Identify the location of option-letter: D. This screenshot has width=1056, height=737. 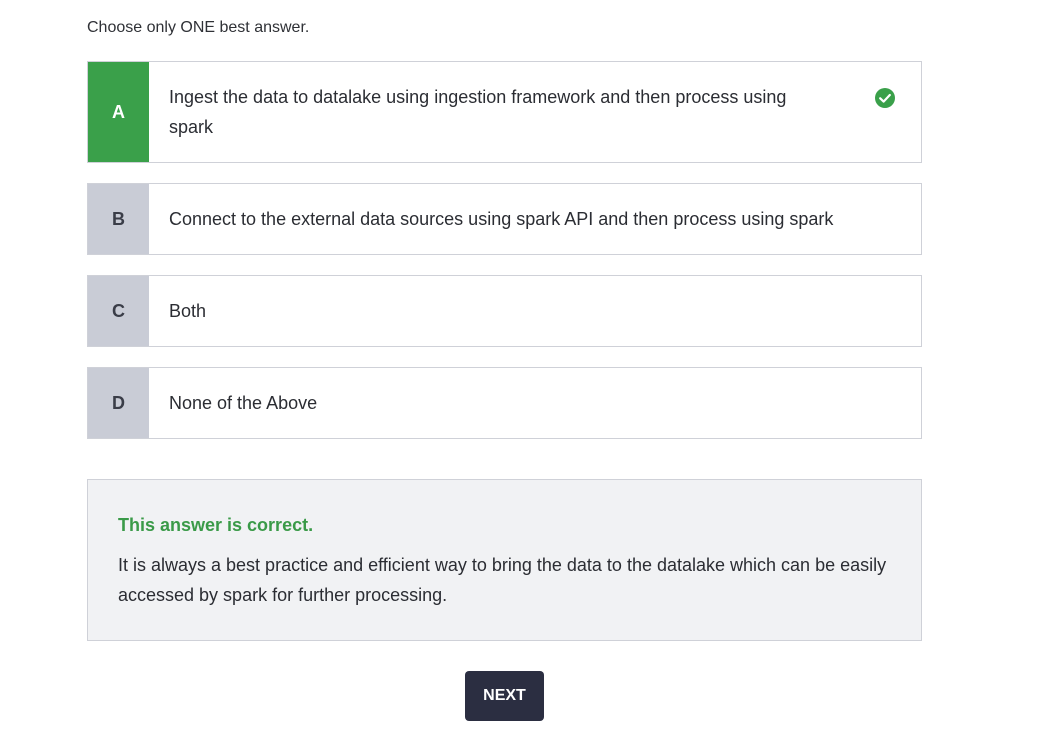
(118, 403).